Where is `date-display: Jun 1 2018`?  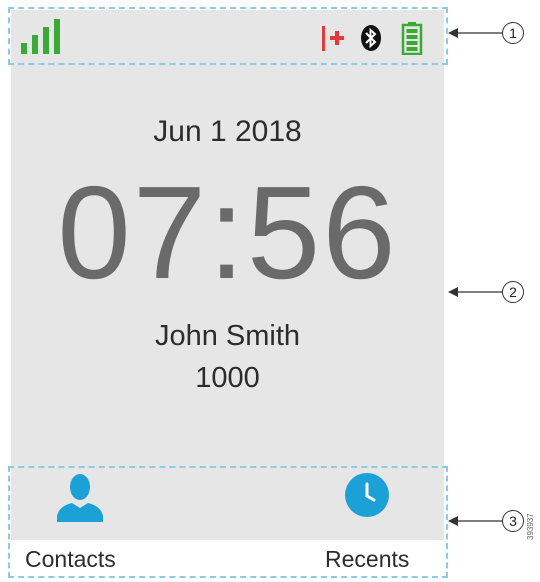 date-display: Jun 1 2018 is located at coordinates (227, 131).